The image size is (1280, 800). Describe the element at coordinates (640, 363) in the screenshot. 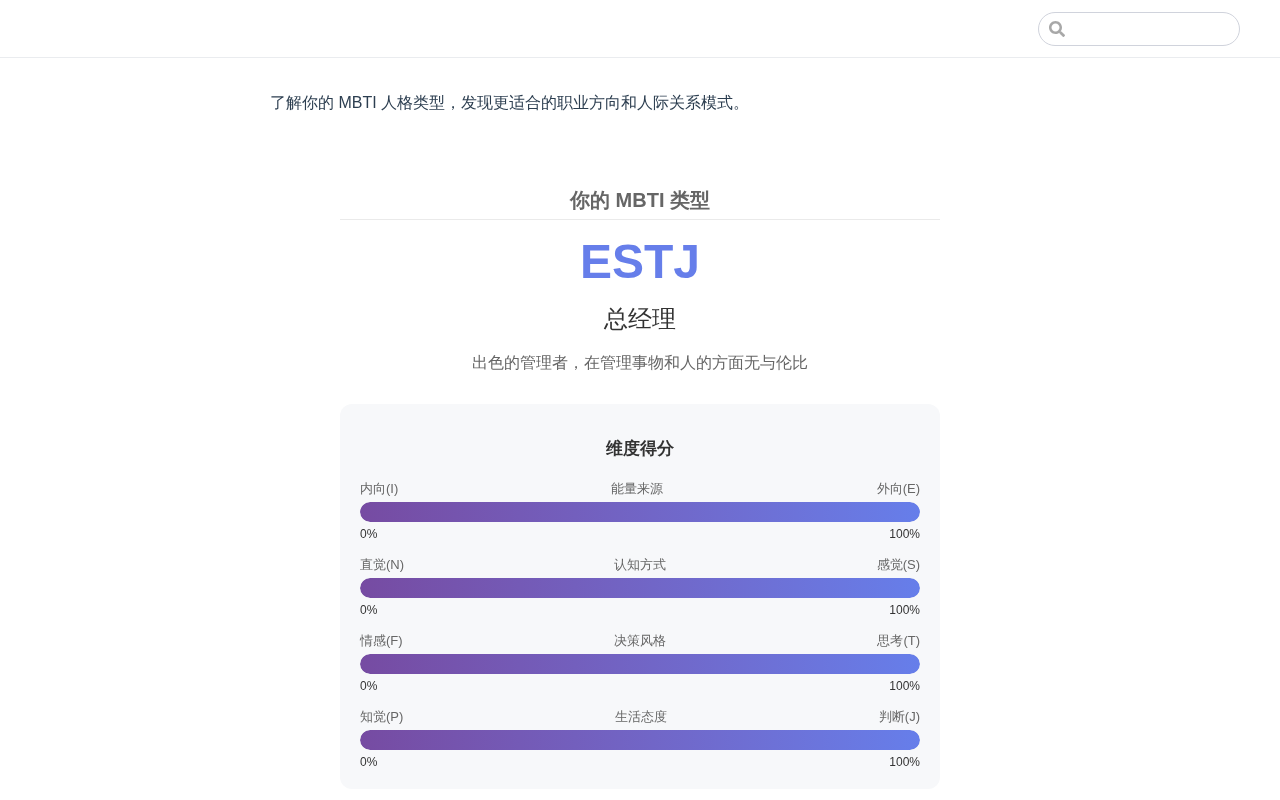

I see `type-description: 出色的管理者，在管理事物和人的方面无与伦比` at that location.